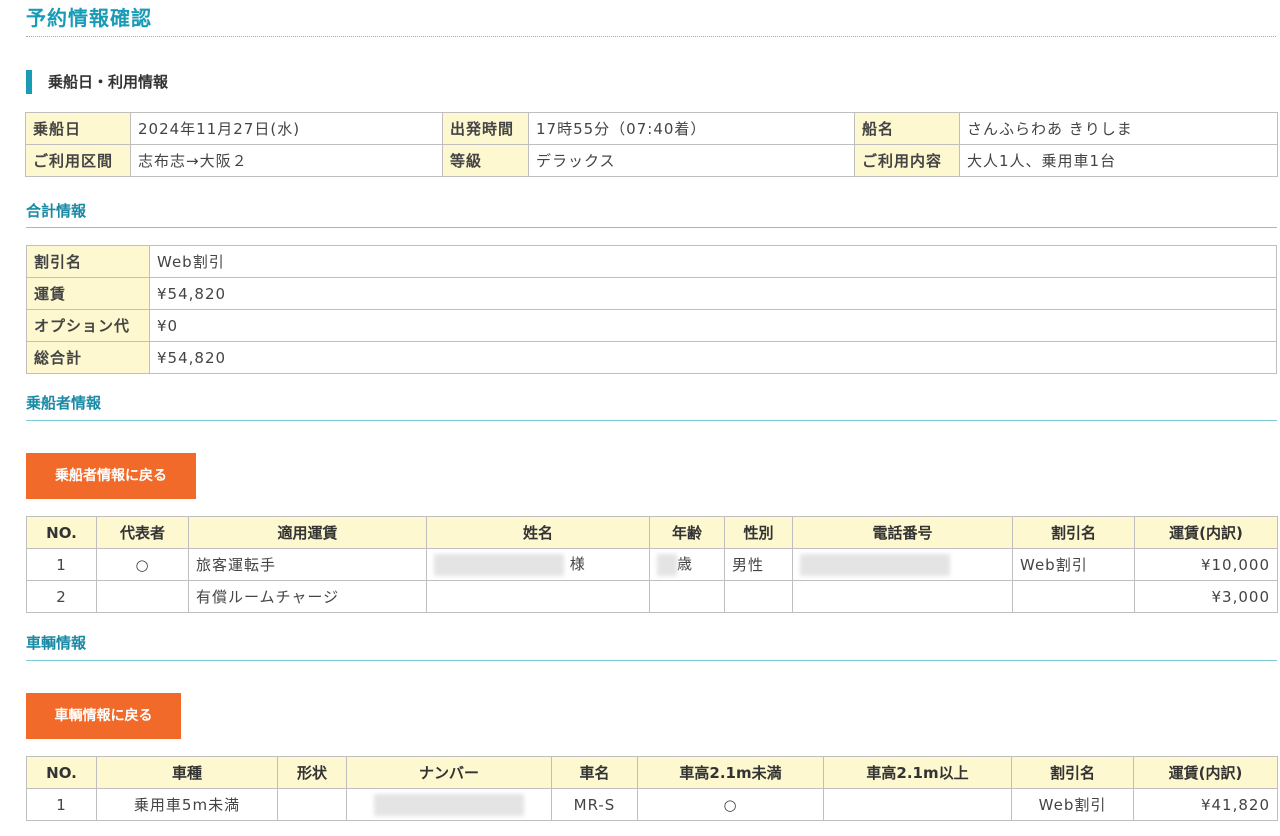  I want to click on discount-name-value: Web割引, so click(713, 261).